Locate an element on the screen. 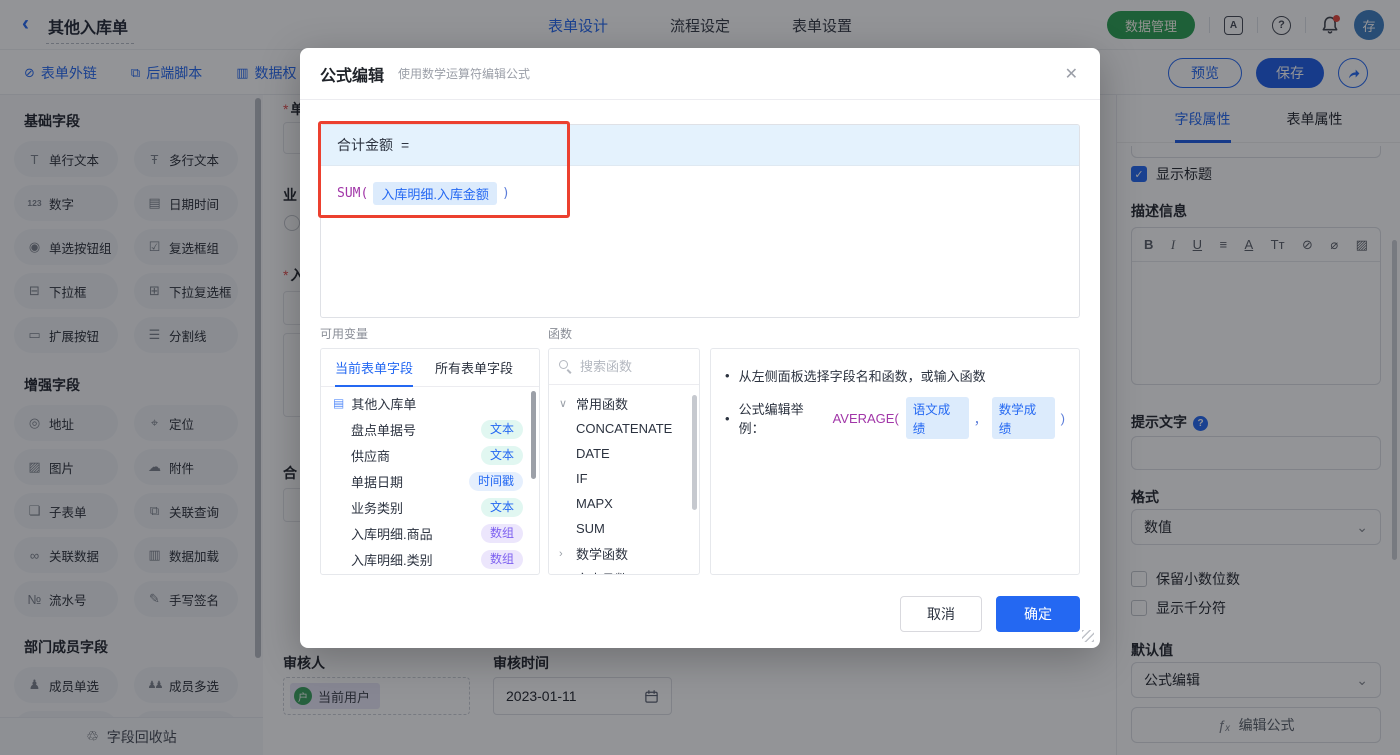 This screenshot has height=755, width=1400. formula-expression: SUM( 入库明细.入库金额 ) is located at coordinates (700, 193).